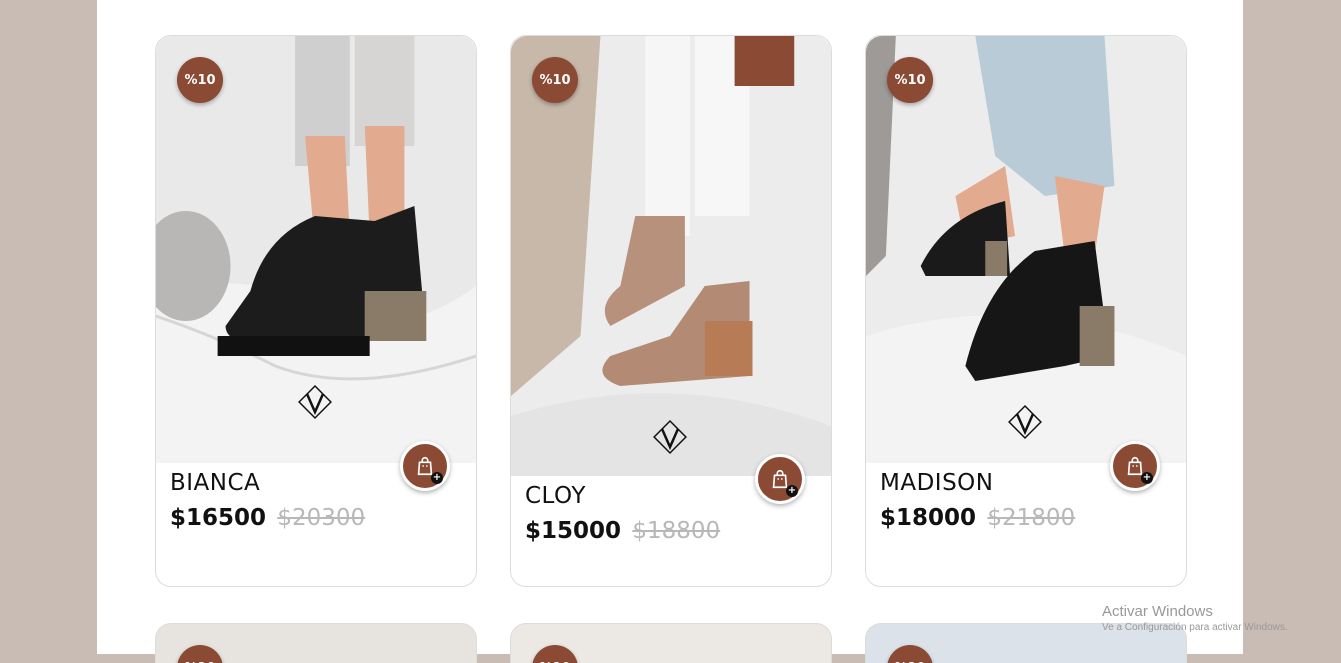 This screenshot has width=1341, height=663. I want to click on product-card-next-2: %10, so click(671, 643).